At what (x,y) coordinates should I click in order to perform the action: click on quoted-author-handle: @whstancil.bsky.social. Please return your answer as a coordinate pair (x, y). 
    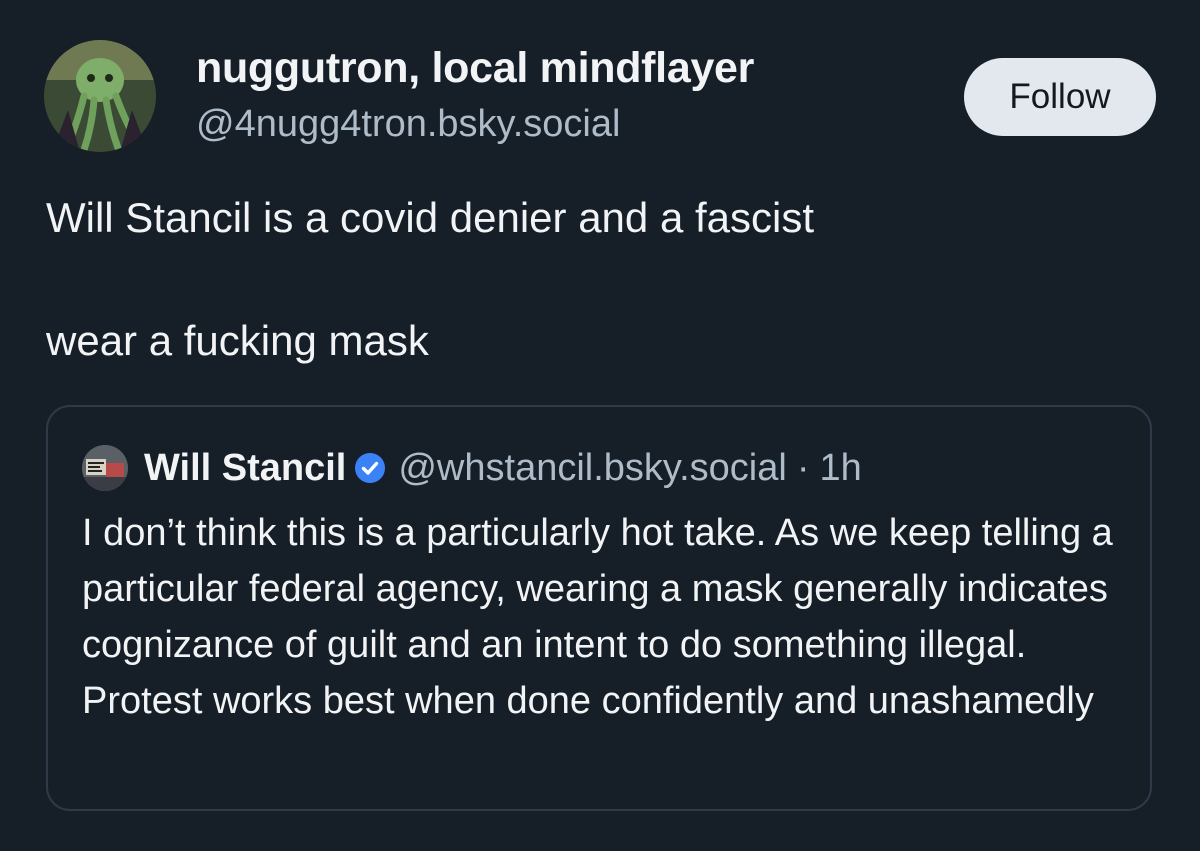
    Looking at the image, I should click on (592, 468).